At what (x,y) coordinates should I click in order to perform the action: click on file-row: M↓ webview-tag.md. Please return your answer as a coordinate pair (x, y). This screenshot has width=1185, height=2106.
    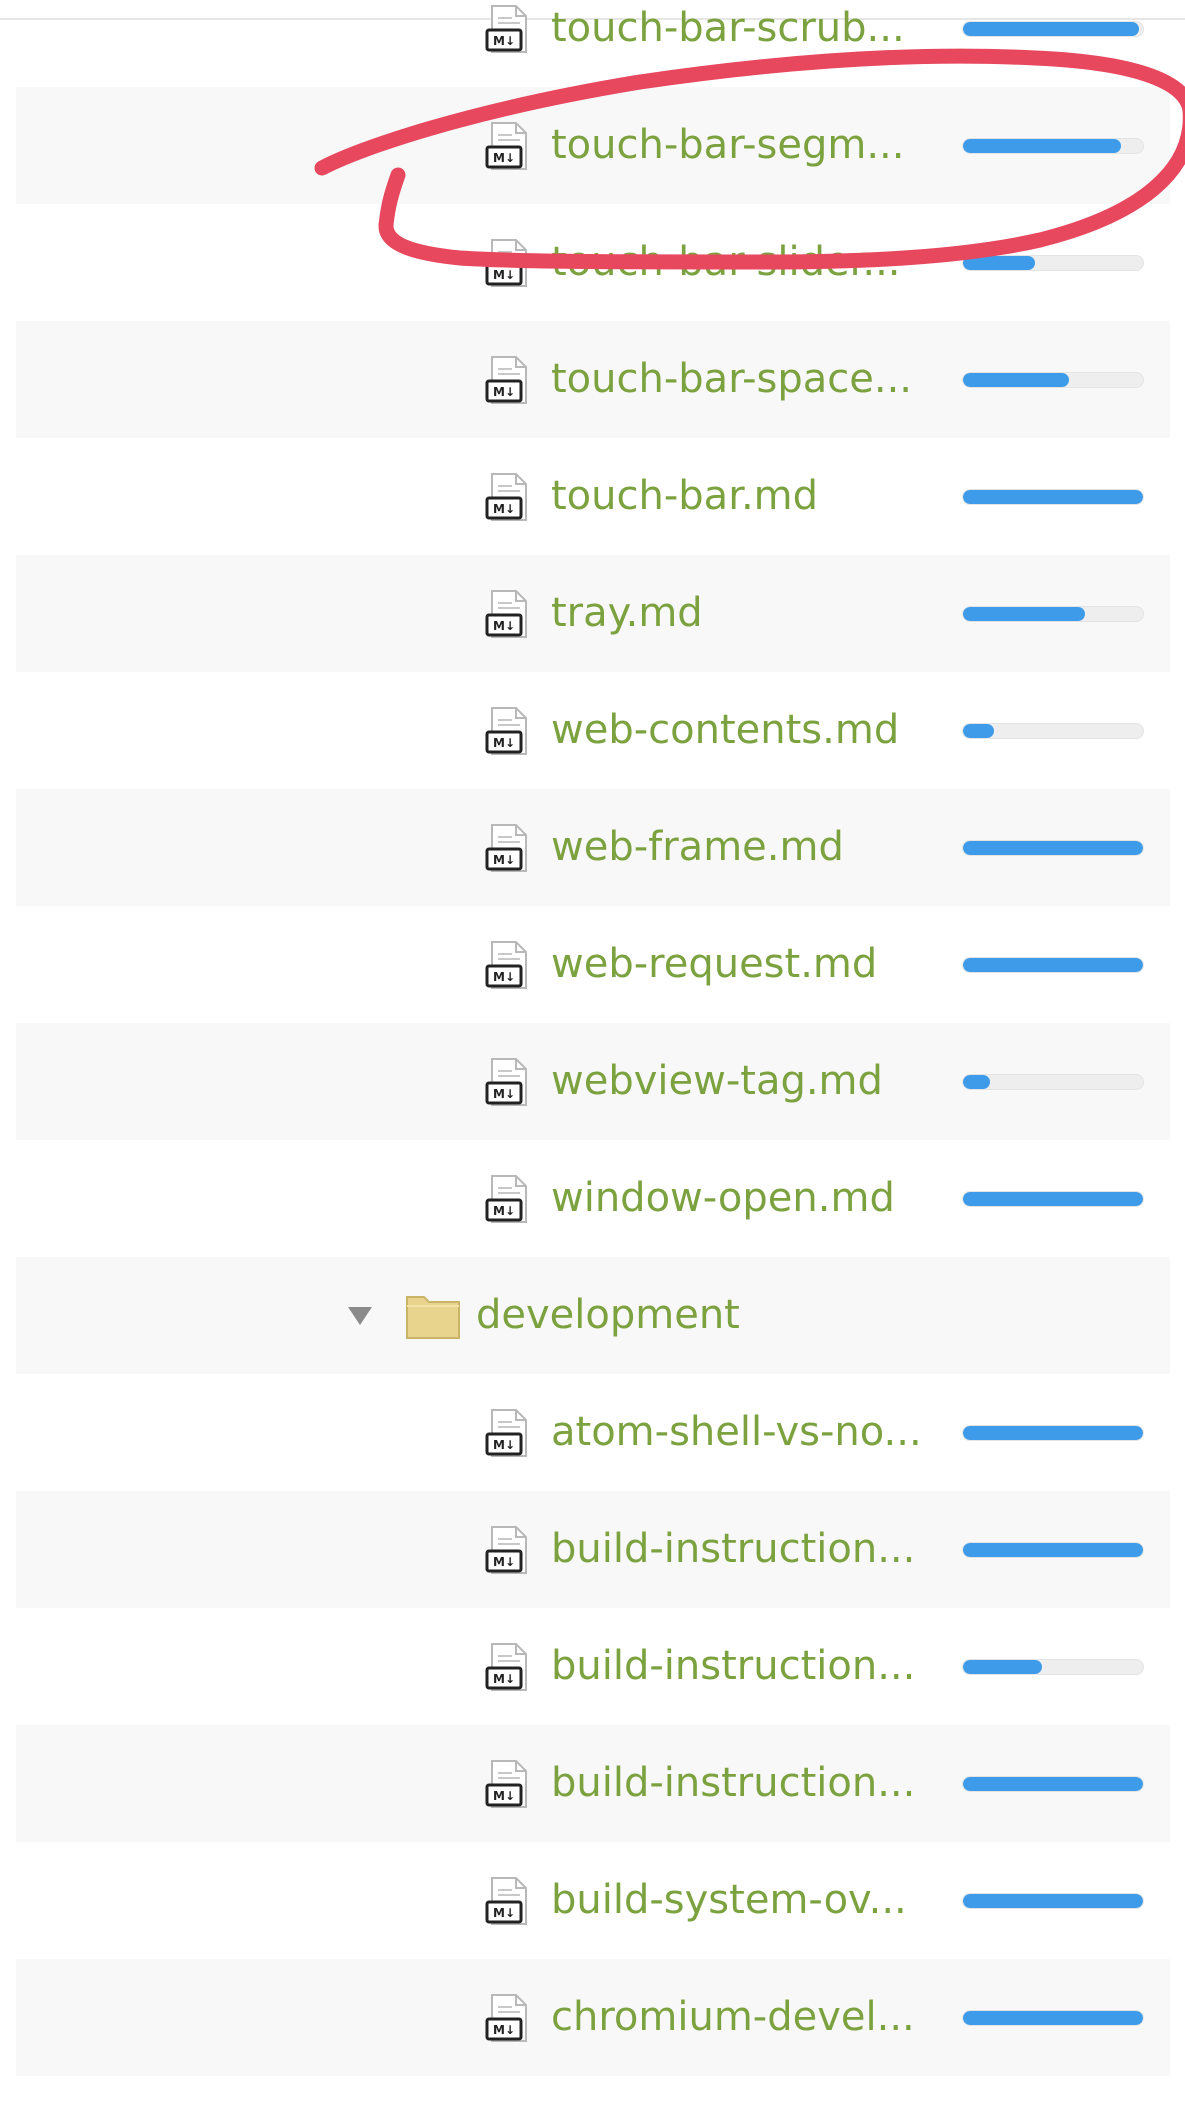
    Looking at the image, I should click on (592, 1081).